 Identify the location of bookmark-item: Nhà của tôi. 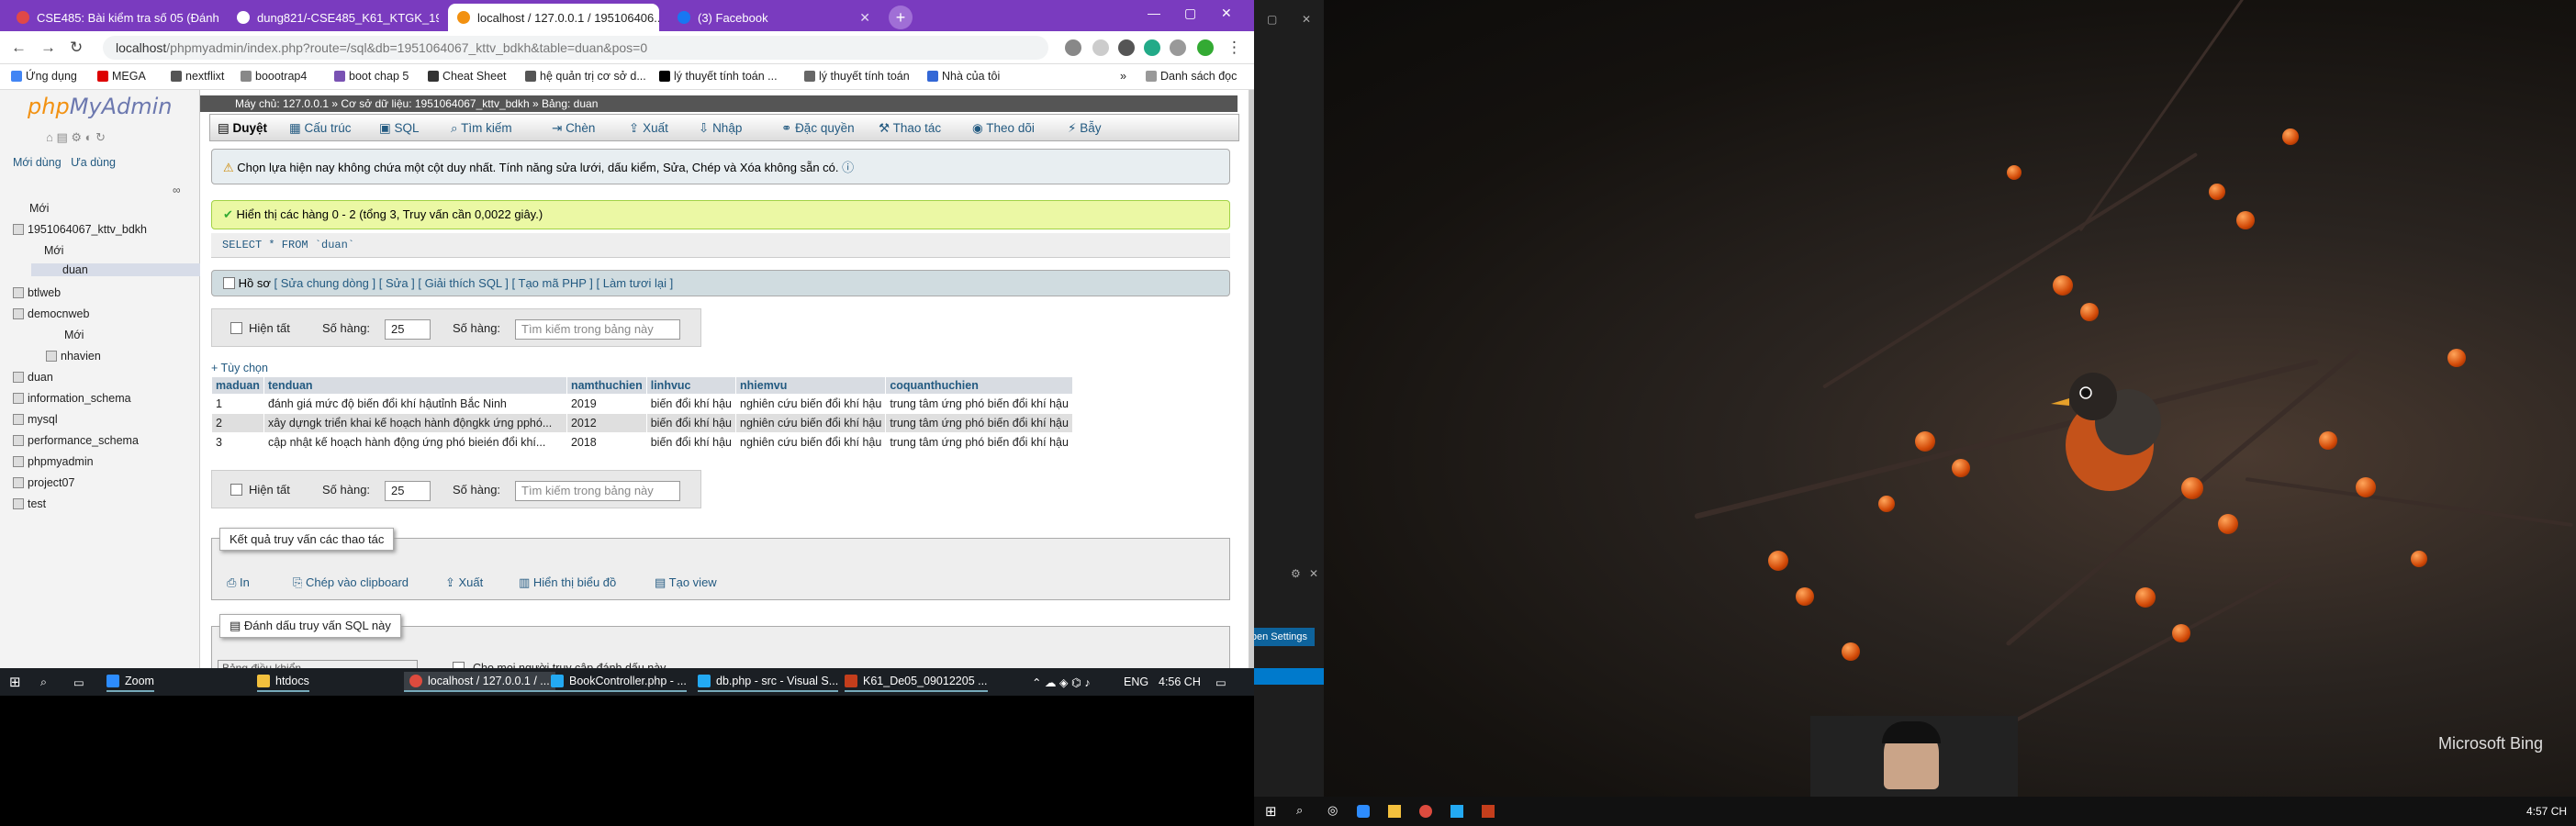
(963, 77).